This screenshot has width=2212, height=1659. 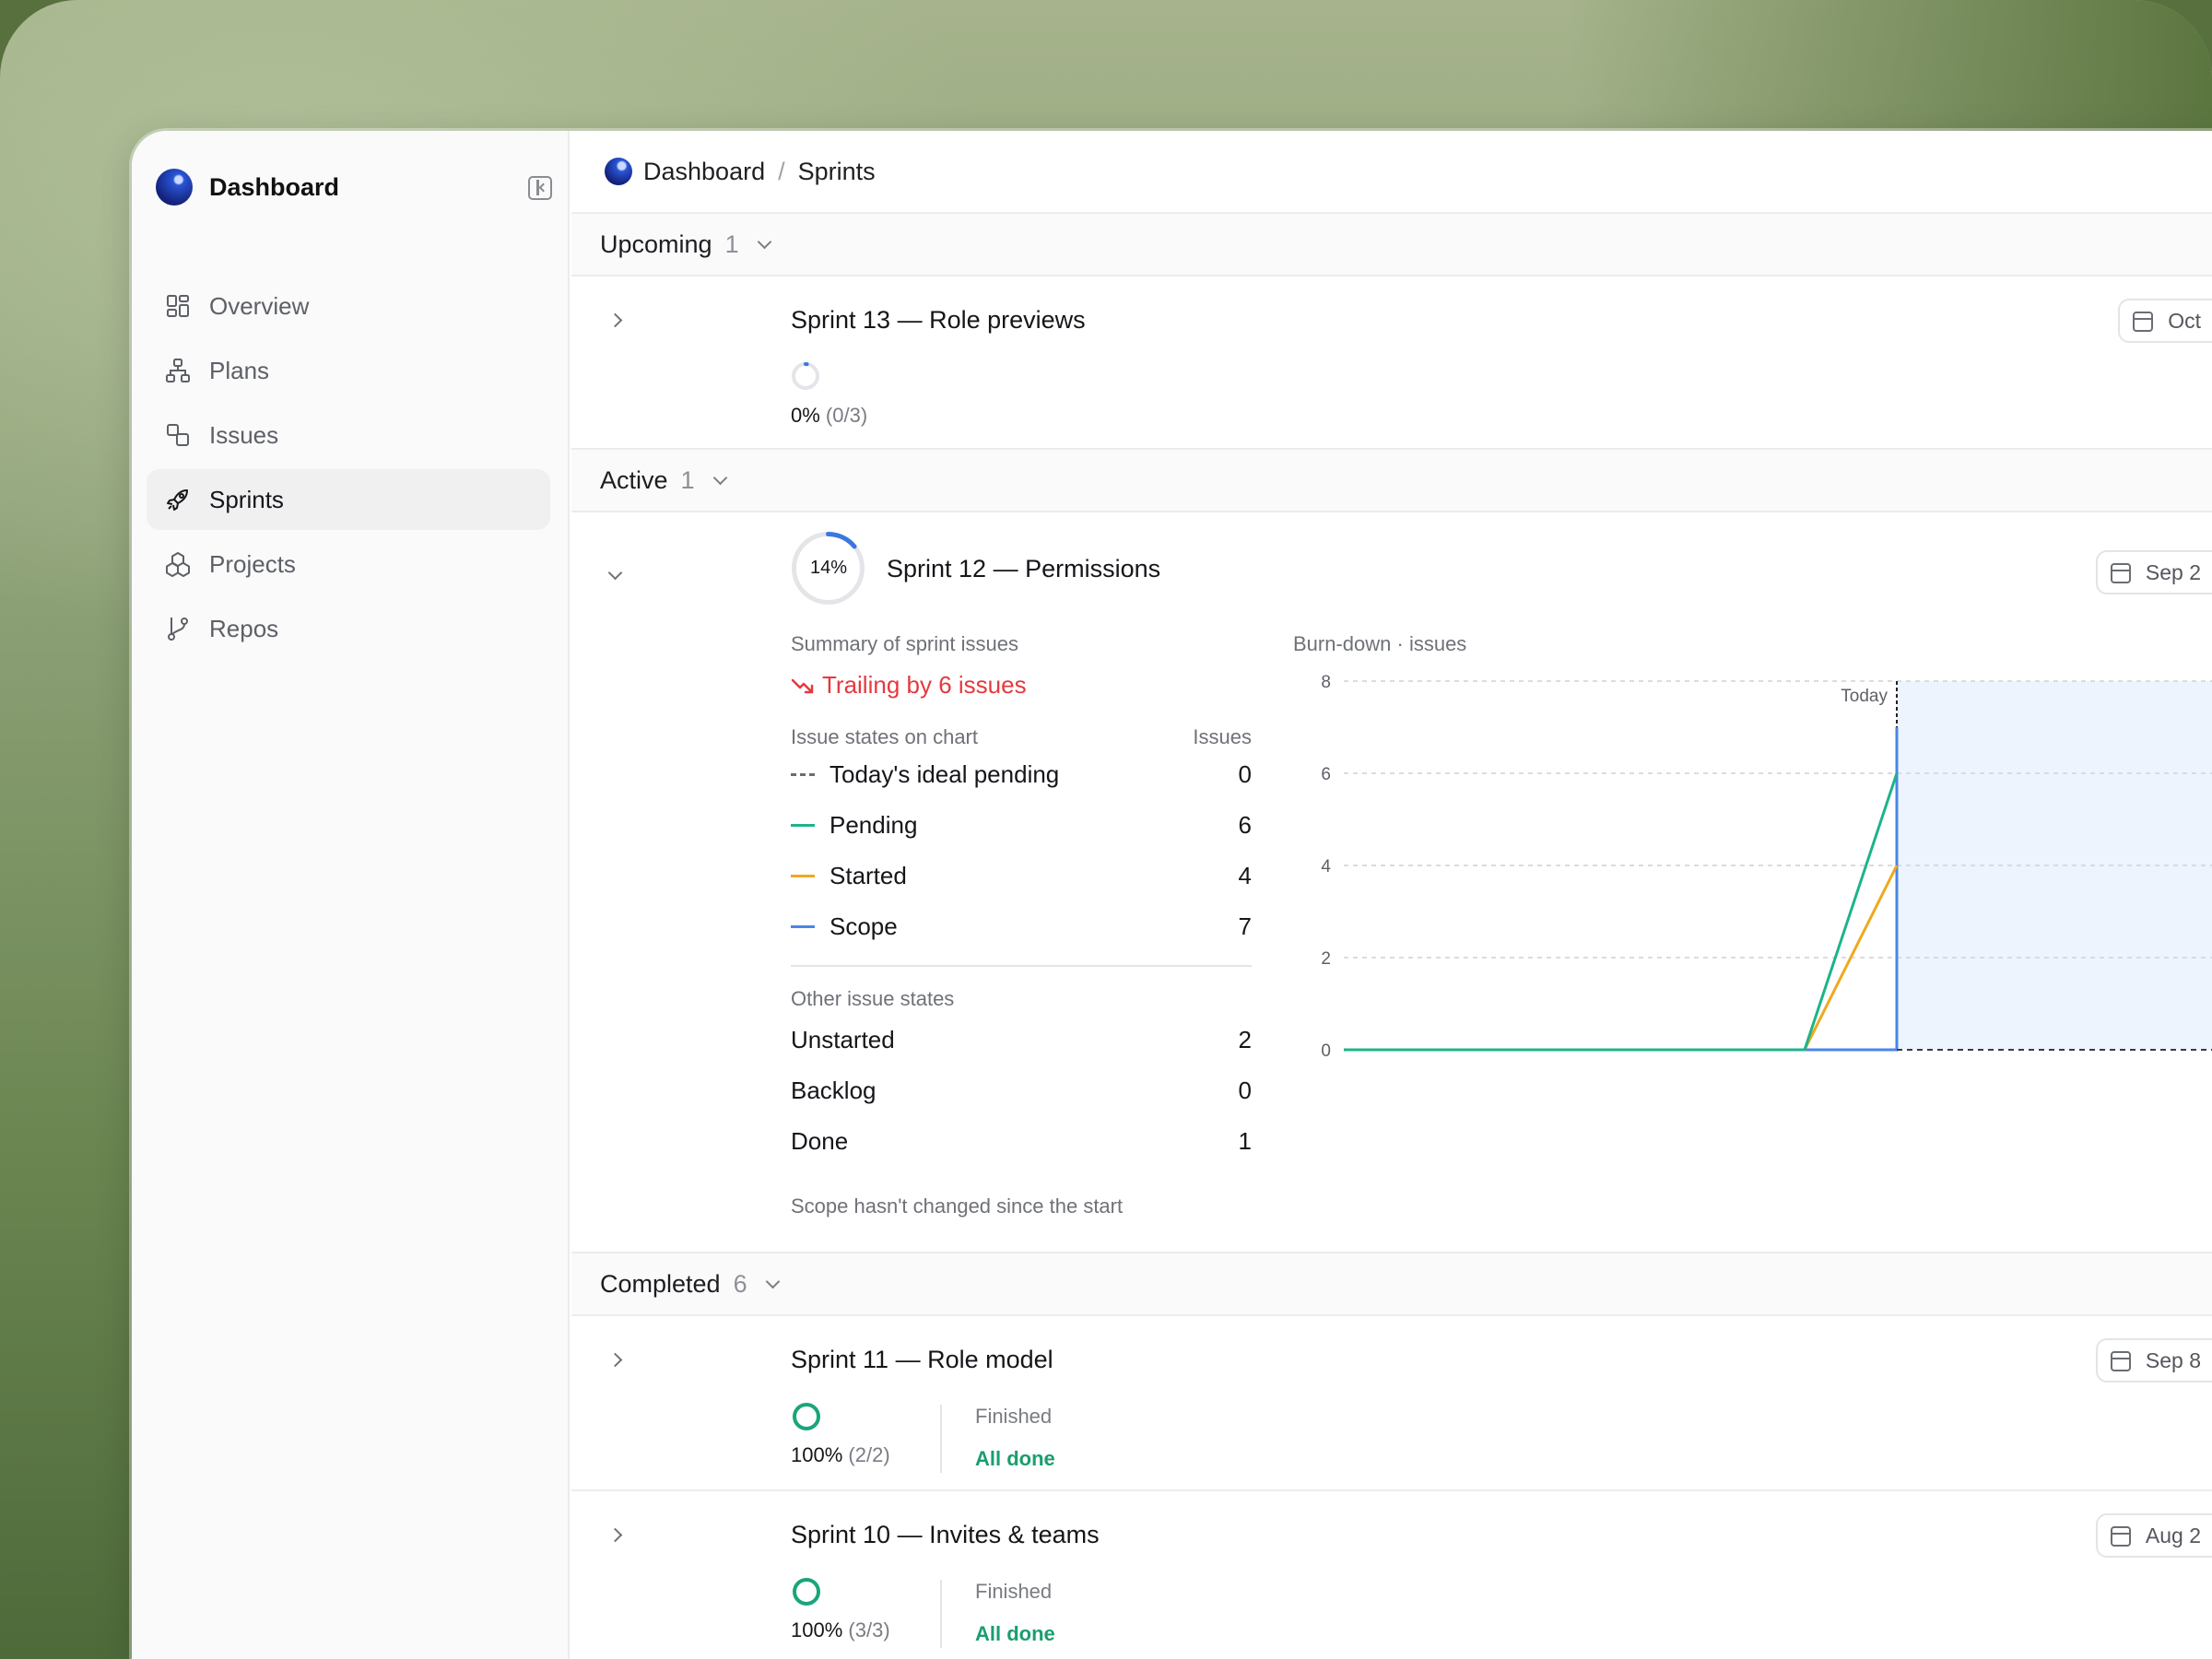 I want to click on summary-label: Summary of sprint issues, so click(x=904, y=643).